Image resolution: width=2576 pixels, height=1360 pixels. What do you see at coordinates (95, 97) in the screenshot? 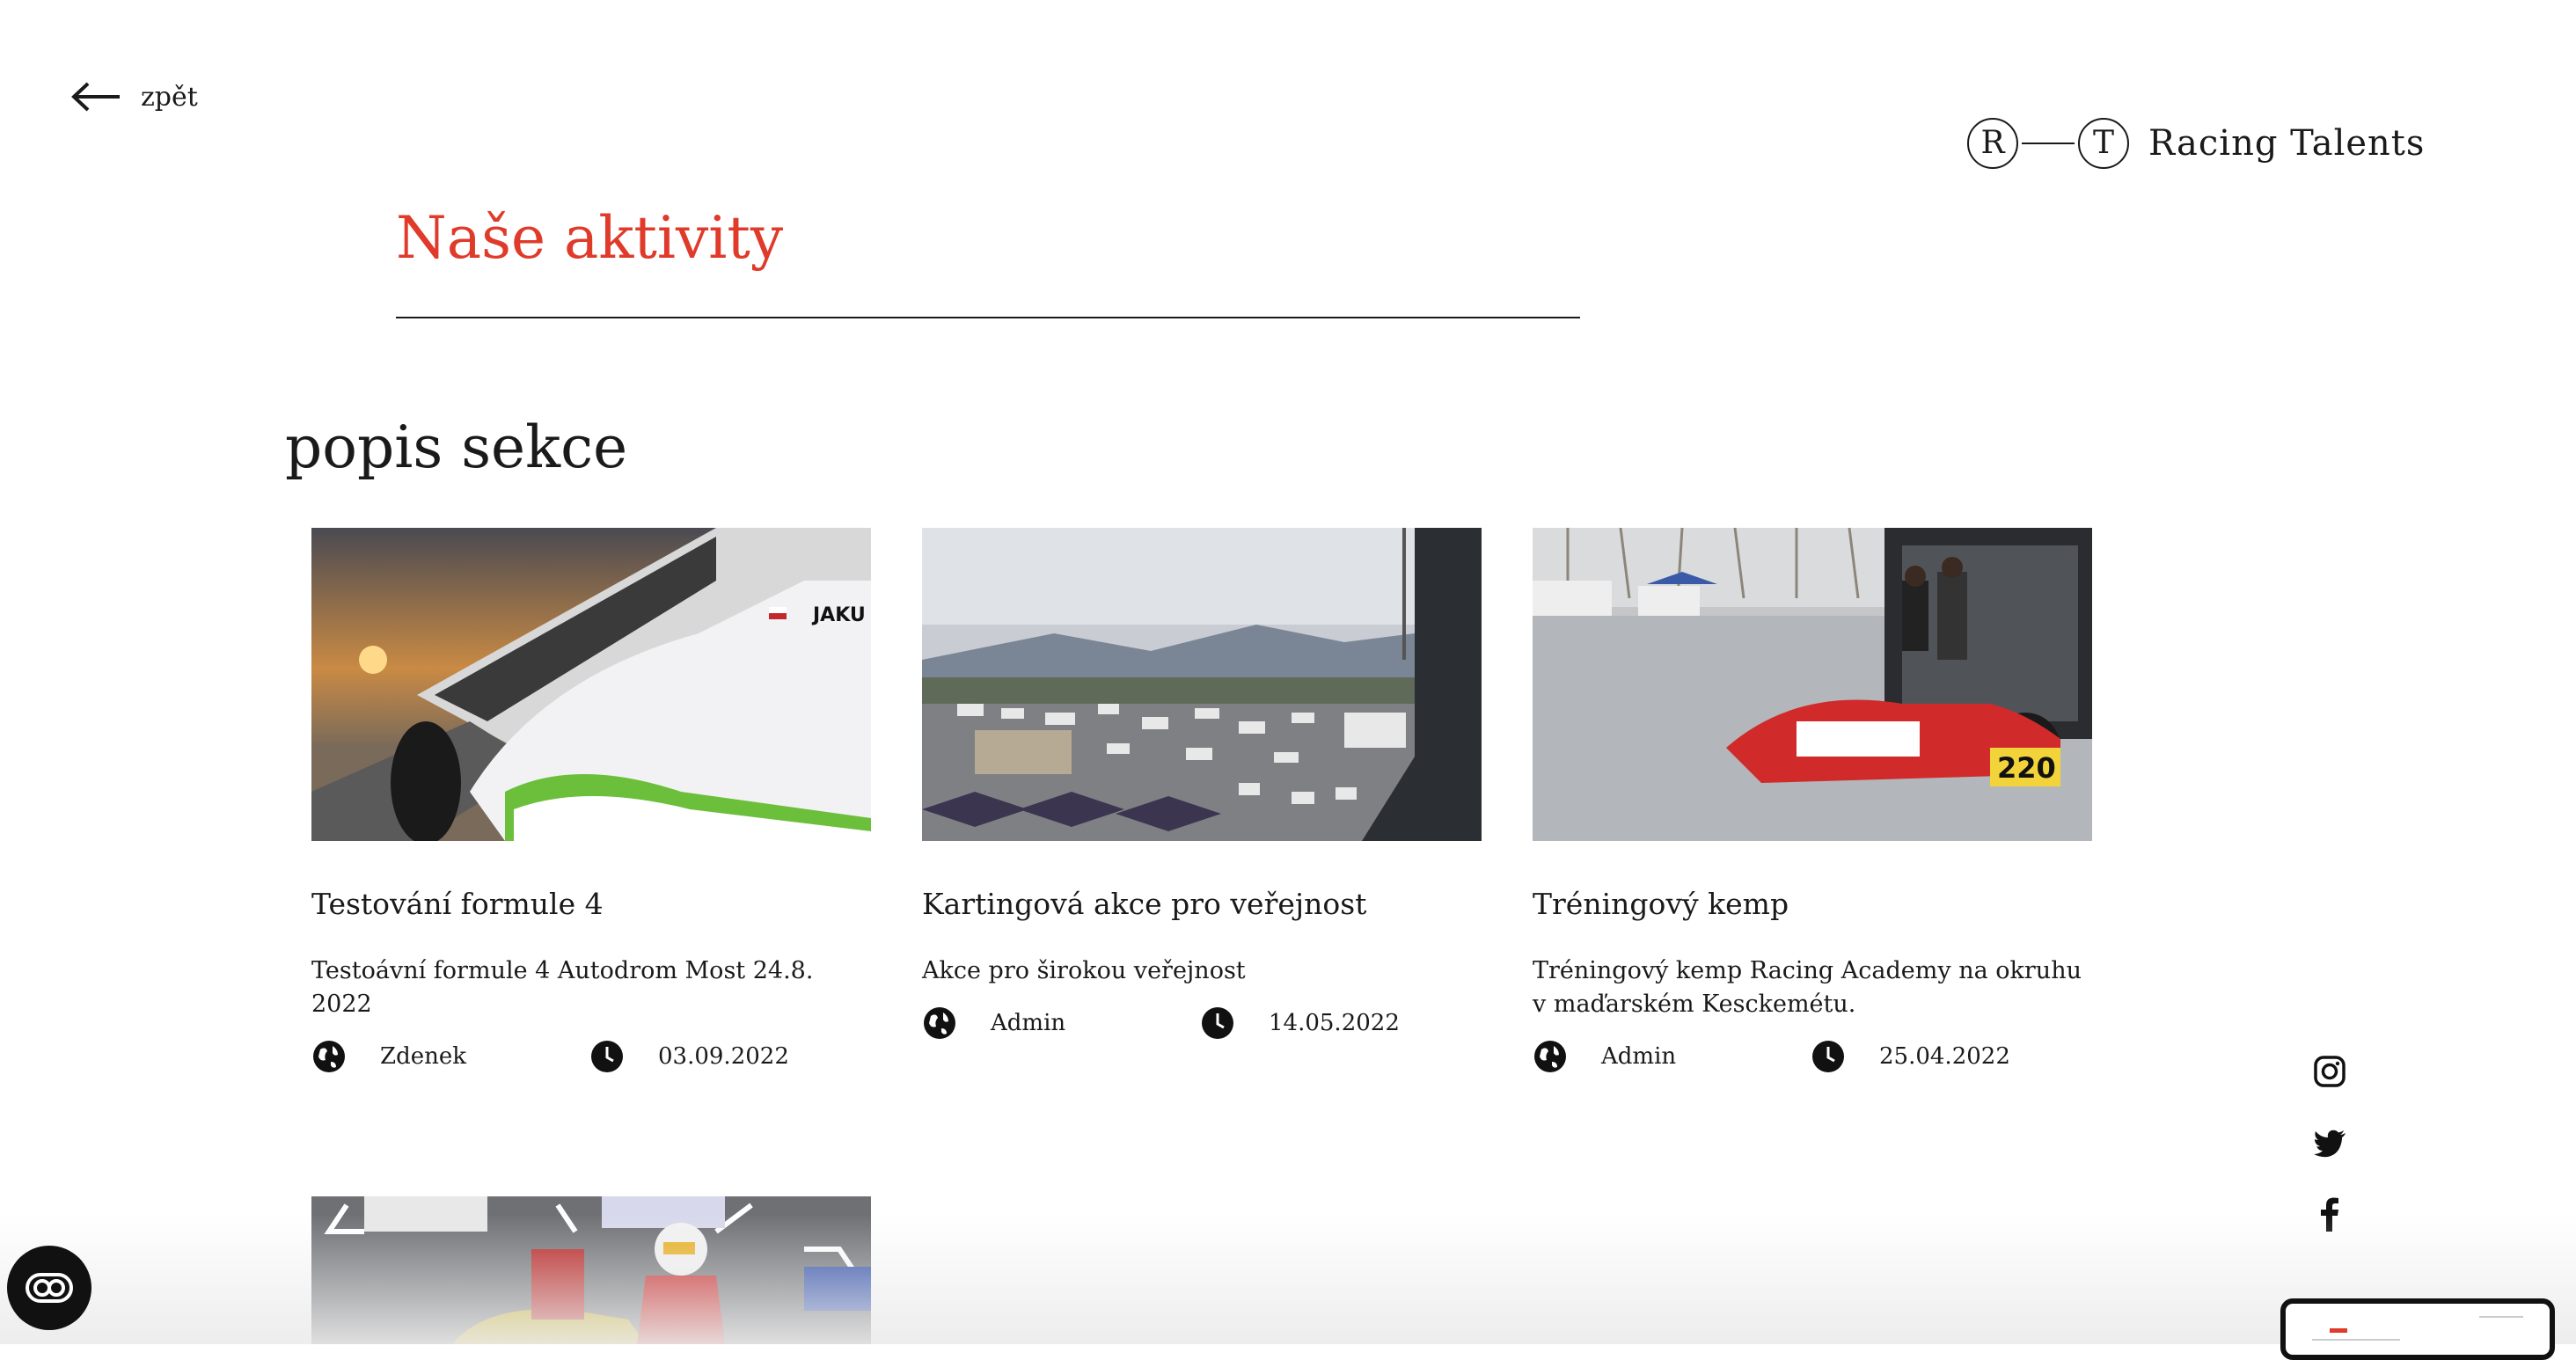
I see `arrow-left-icon` at bounding box center [95, 97].